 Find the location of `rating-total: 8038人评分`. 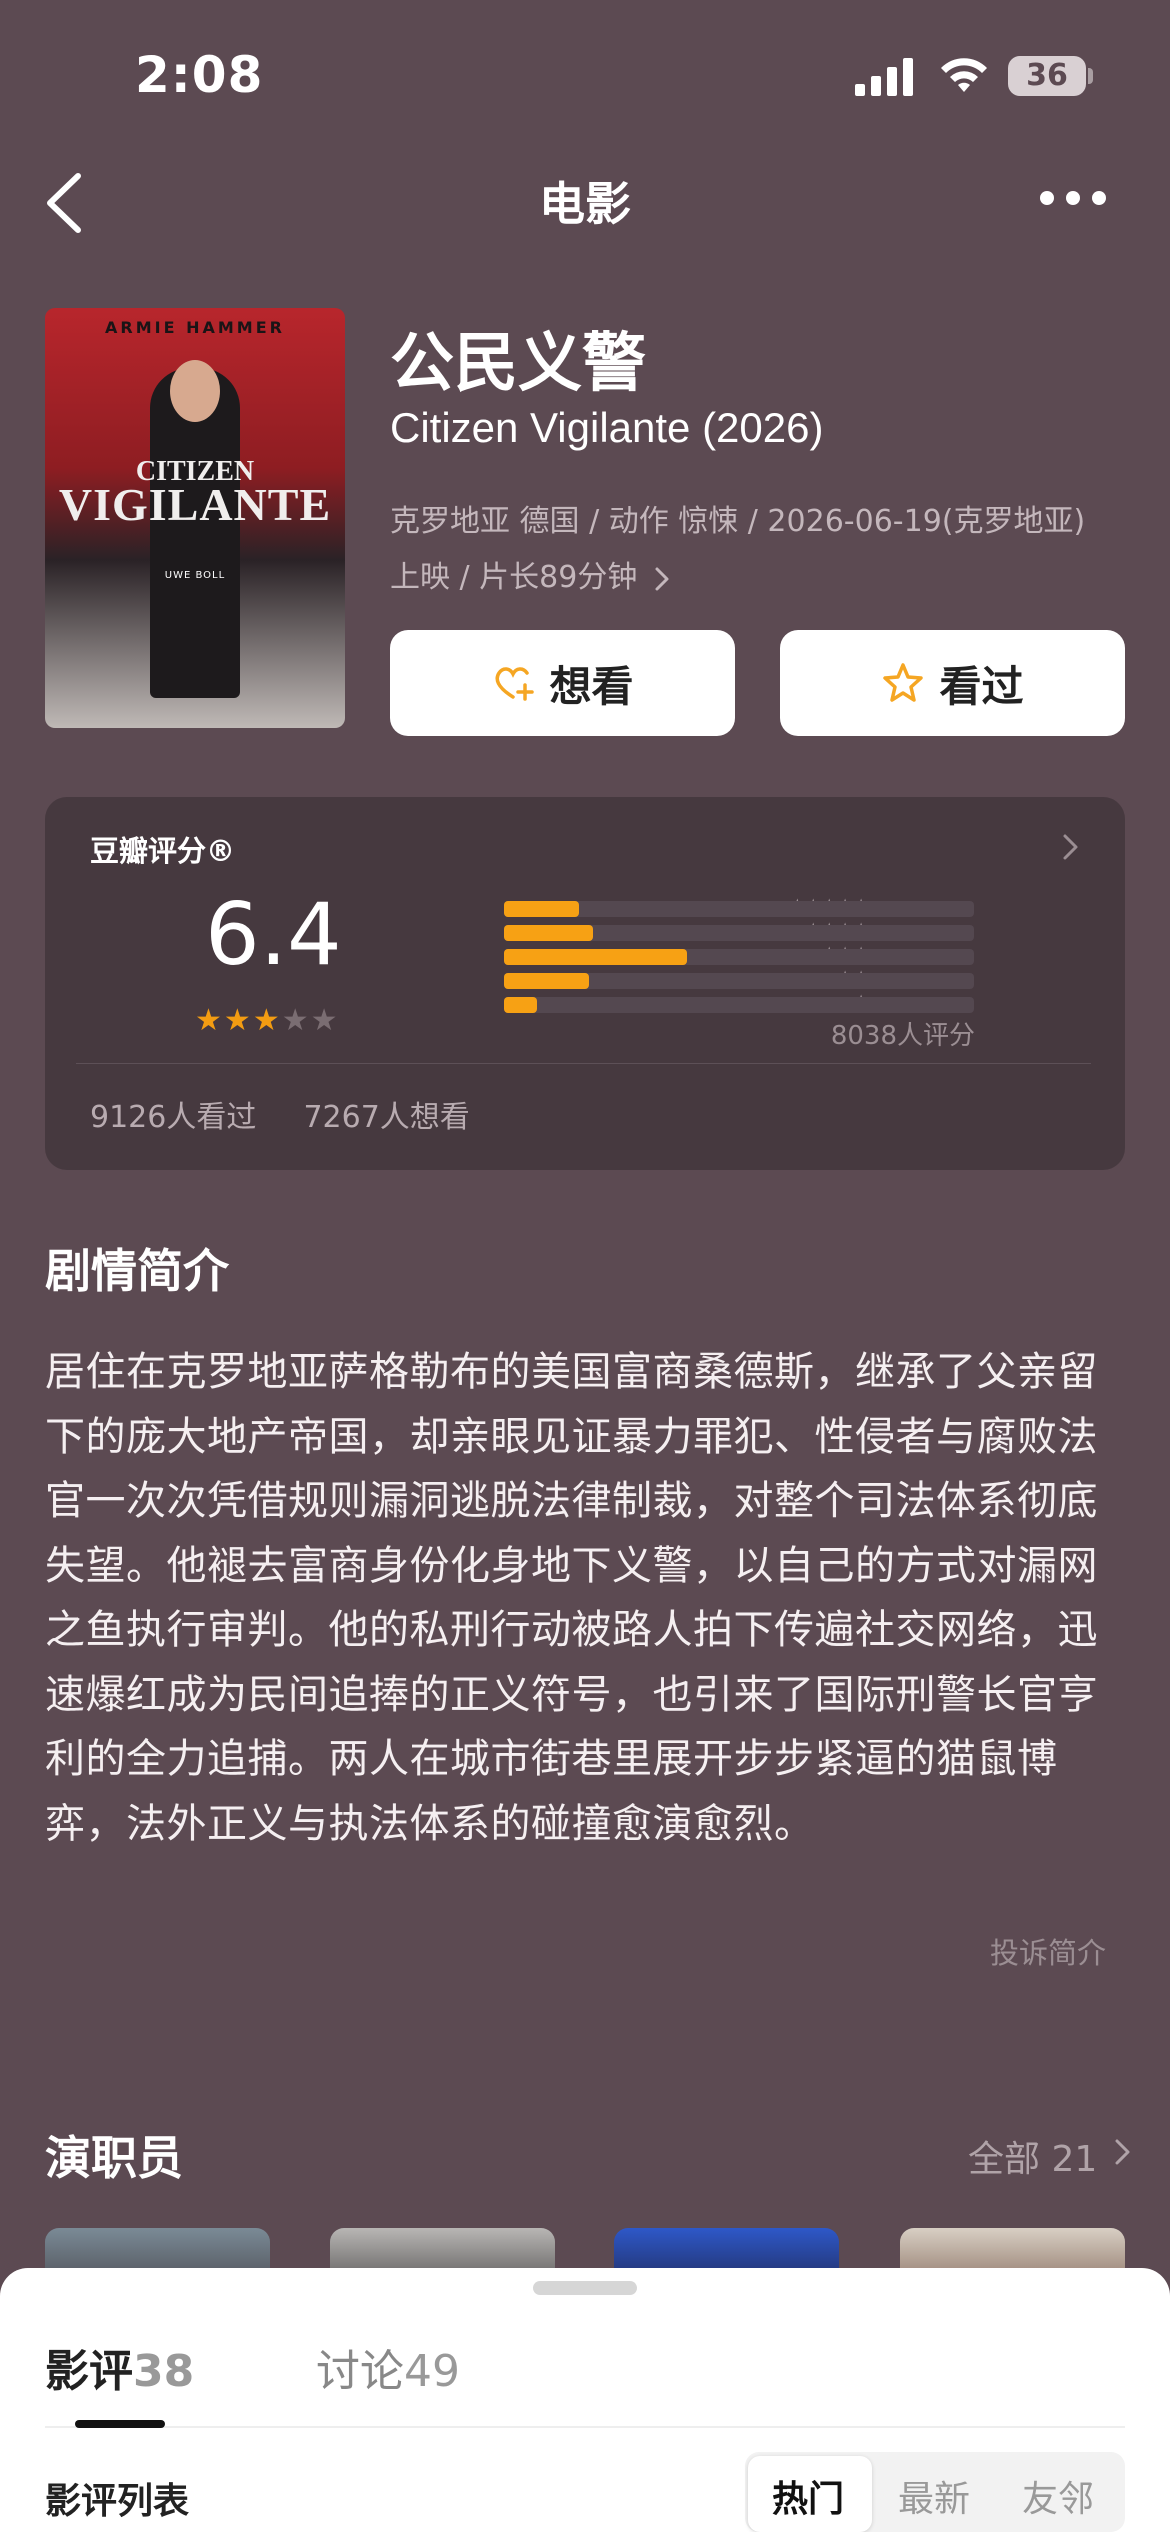

rating-total: 8038人评分 is located at coordinates (902, 1036).